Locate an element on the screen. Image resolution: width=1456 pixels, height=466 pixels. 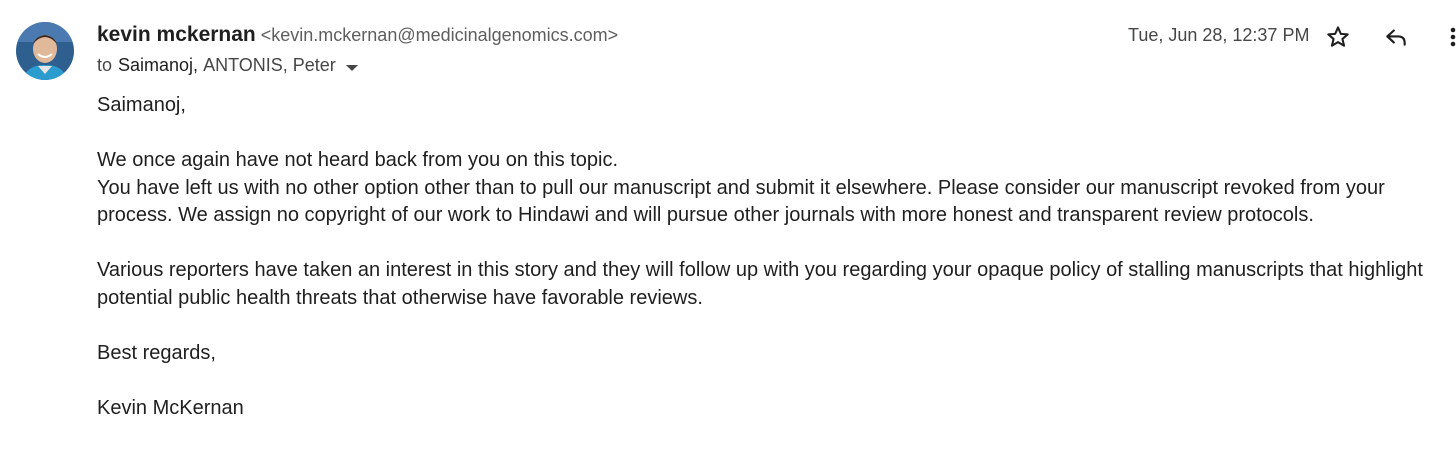
chevron-down-icon is located at coordinates (351, 67).